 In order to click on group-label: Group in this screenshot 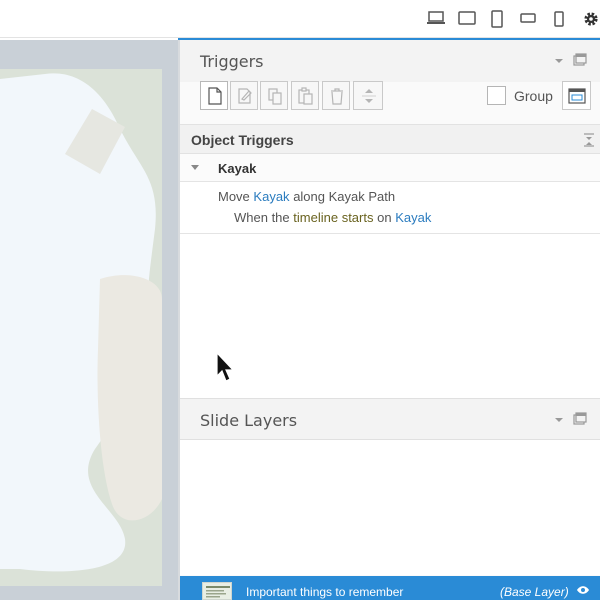, I will do `click(533, 96)`.